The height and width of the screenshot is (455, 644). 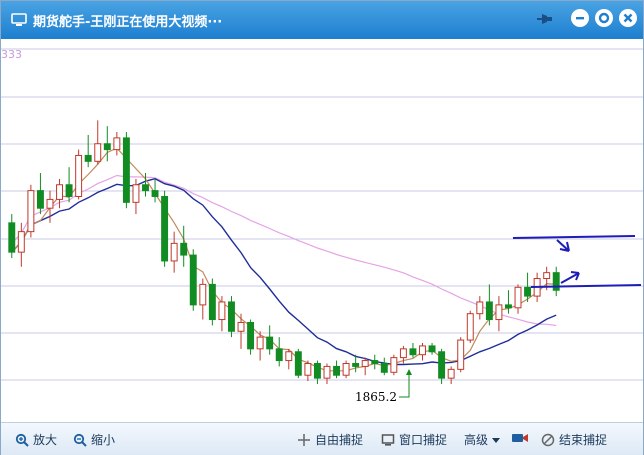 I want to click on window-capture-button: 窗口捕捉, so click(x=414, y=439).